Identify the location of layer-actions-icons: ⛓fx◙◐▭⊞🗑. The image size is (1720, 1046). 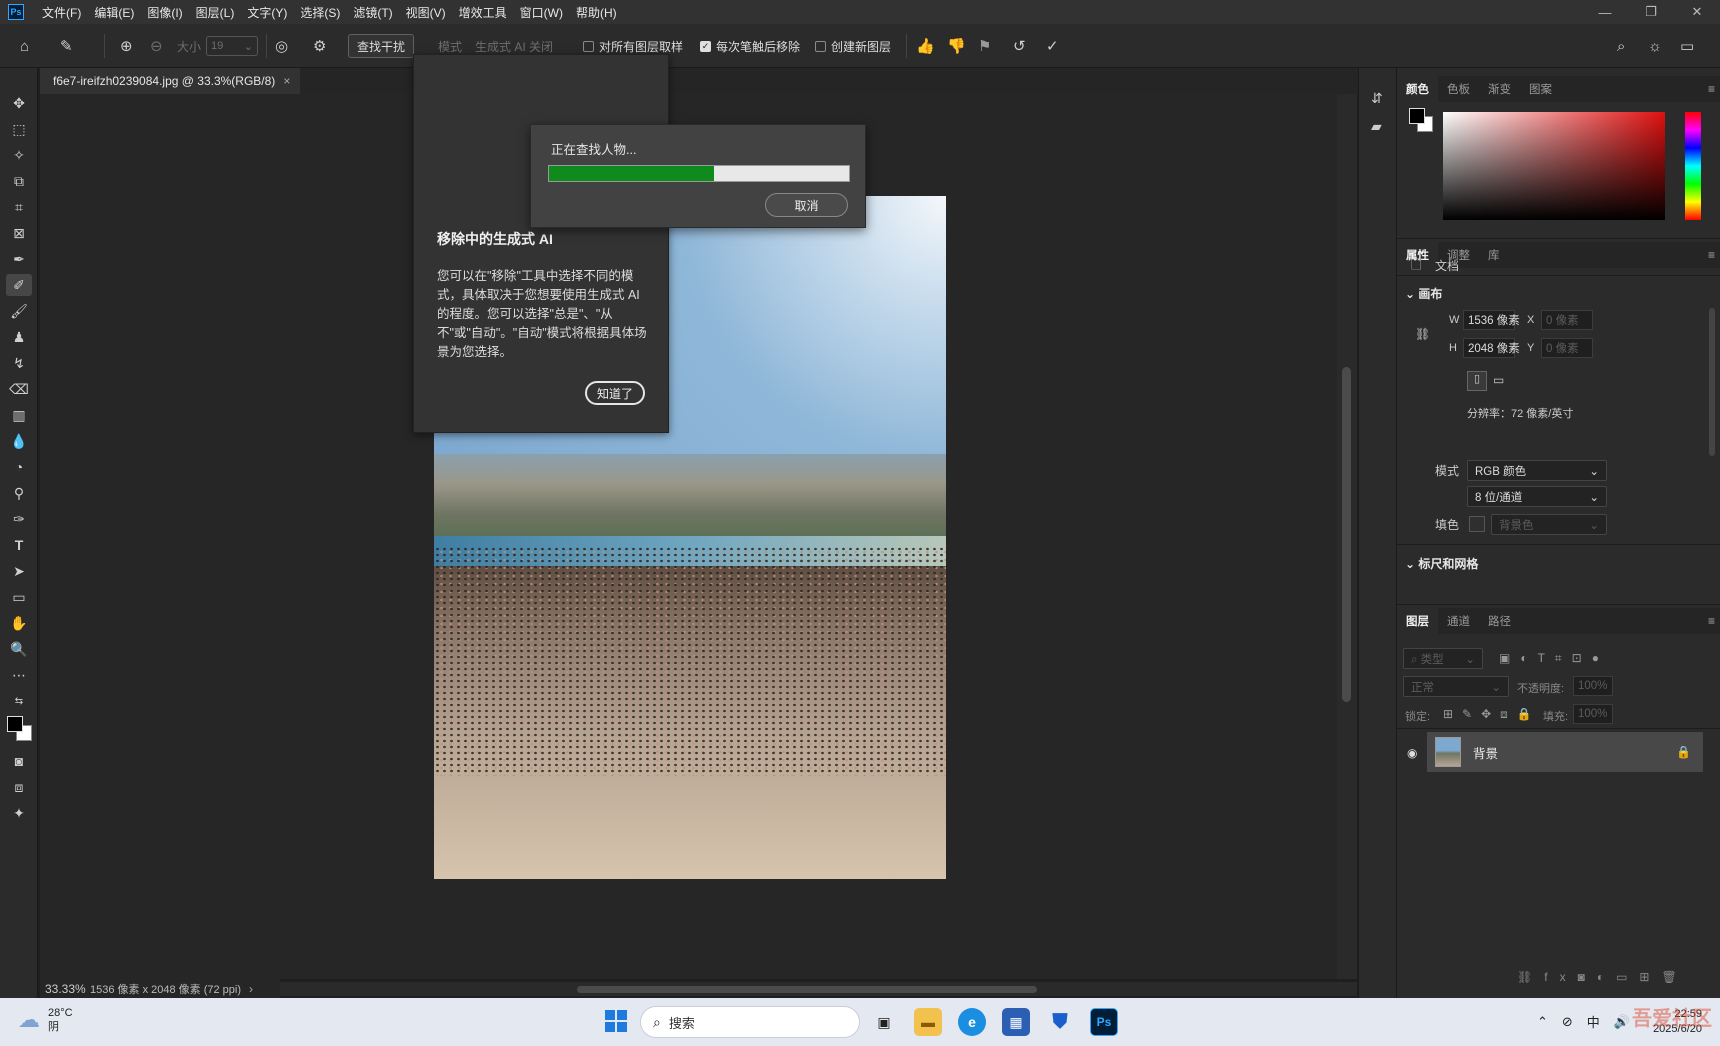
(1603, 977).